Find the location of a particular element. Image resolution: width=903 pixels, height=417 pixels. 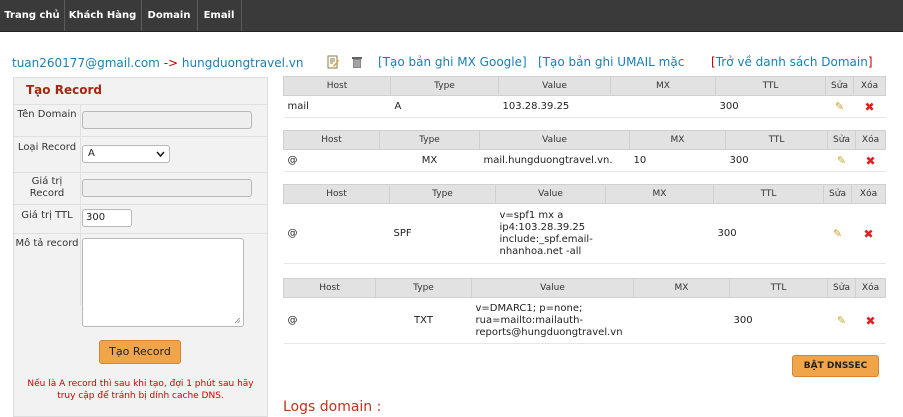

ttl-input-value: 300 is located at coordinates (96, 217).